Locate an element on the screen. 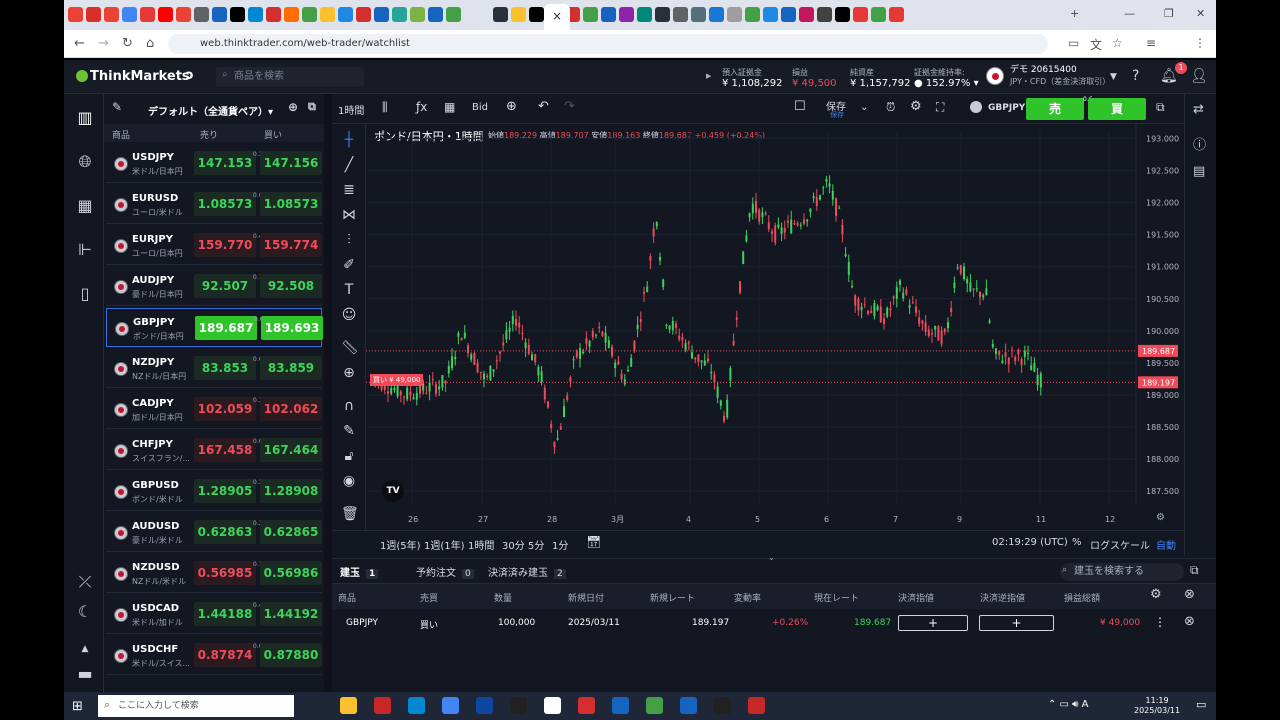  watchlist-row-eurjpy: EURJPY ユーロ/日本円 159.770 0.4 159.774 is located at coordinates (214, 245).